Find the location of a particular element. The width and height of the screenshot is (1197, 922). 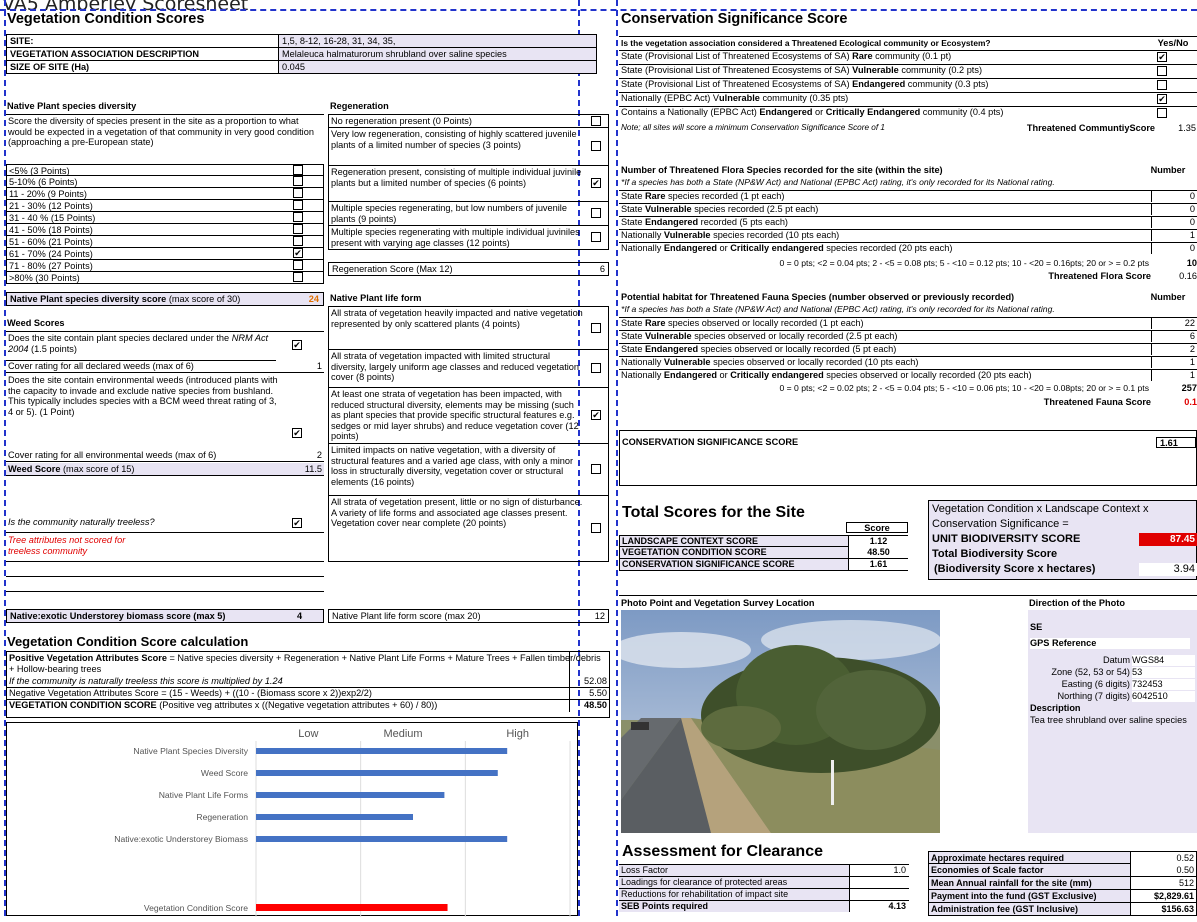

native-option: 5-10% (6 Points) is located at coordinates (165, 182).